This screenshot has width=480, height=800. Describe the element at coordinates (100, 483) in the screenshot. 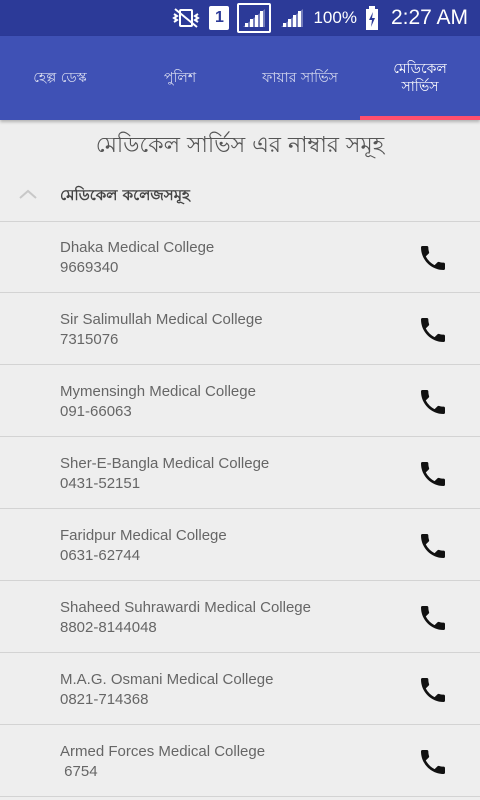

I see `contact-phone: 0431-52151` at that location.